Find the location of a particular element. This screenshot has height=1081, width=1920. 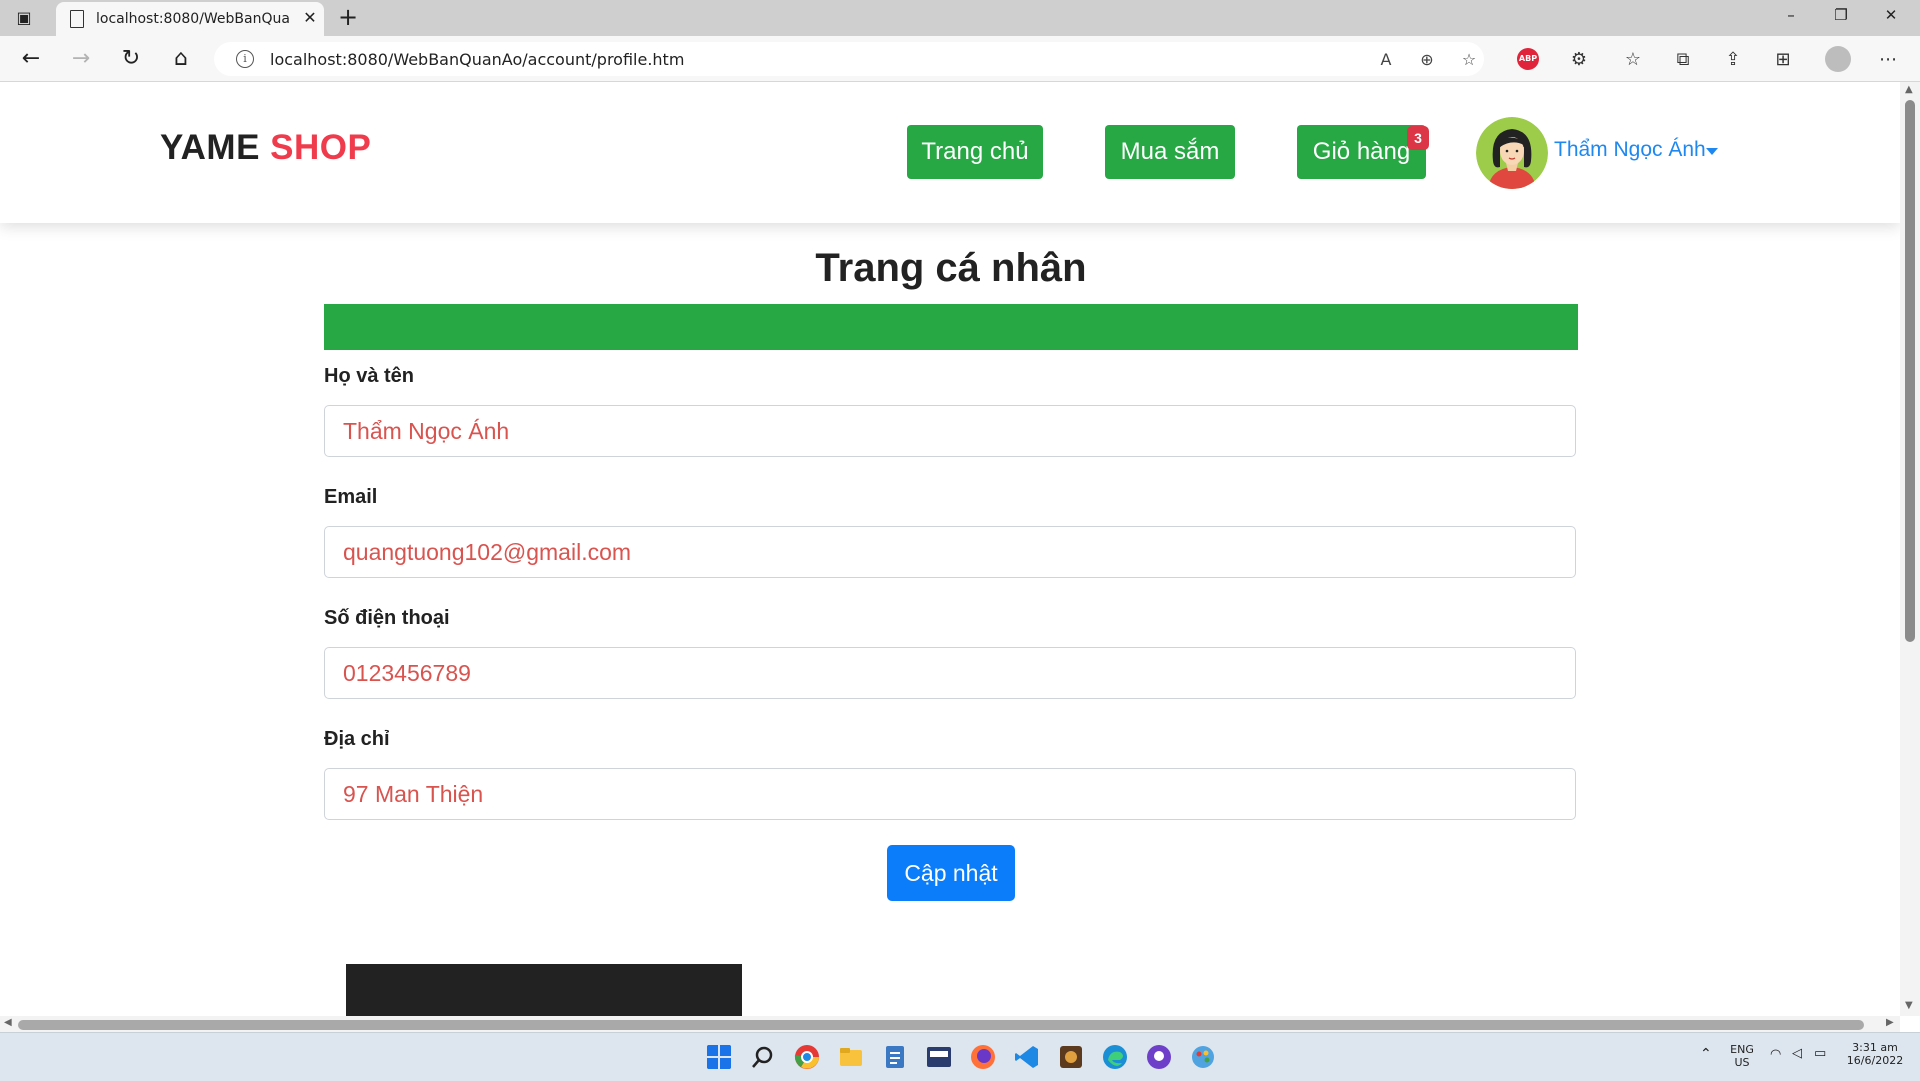

home-button: Trang chủ is located at coordinates (975, 152).